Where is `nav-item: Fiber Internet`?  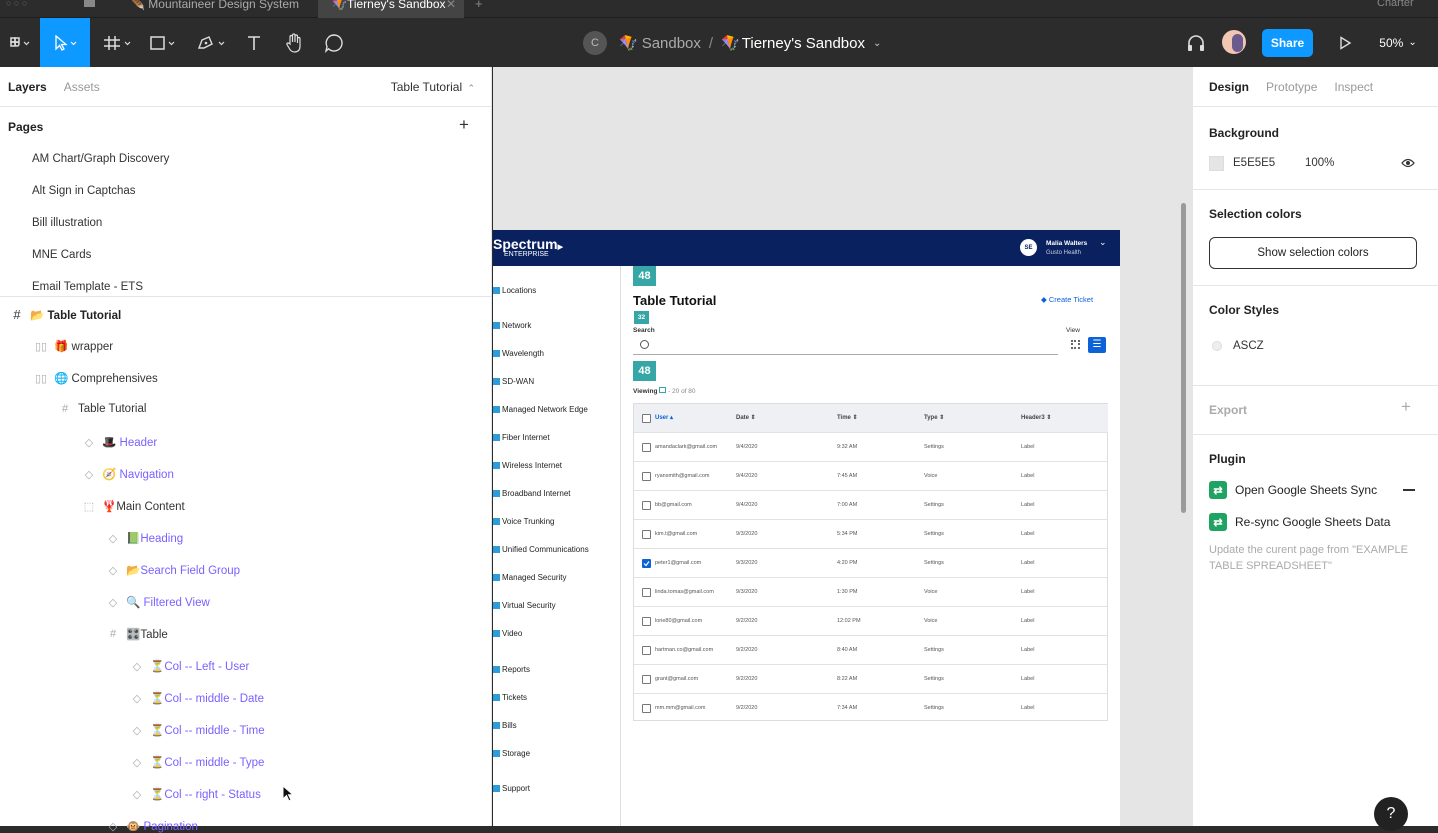
nav-item: Fiber Internet is located at coordinates (521, 437).